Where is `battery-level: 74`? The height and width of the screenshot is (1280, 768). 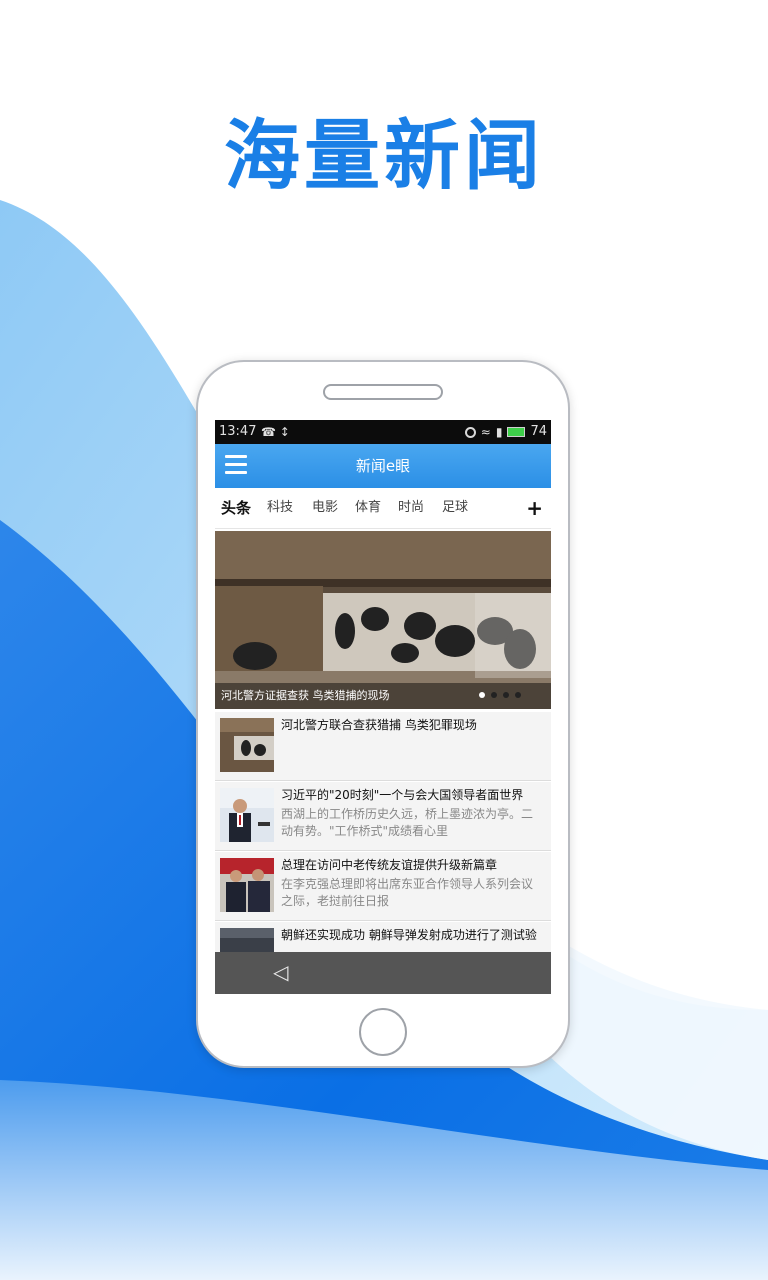 battery-level: 74 is located at coordinates (538, 431).